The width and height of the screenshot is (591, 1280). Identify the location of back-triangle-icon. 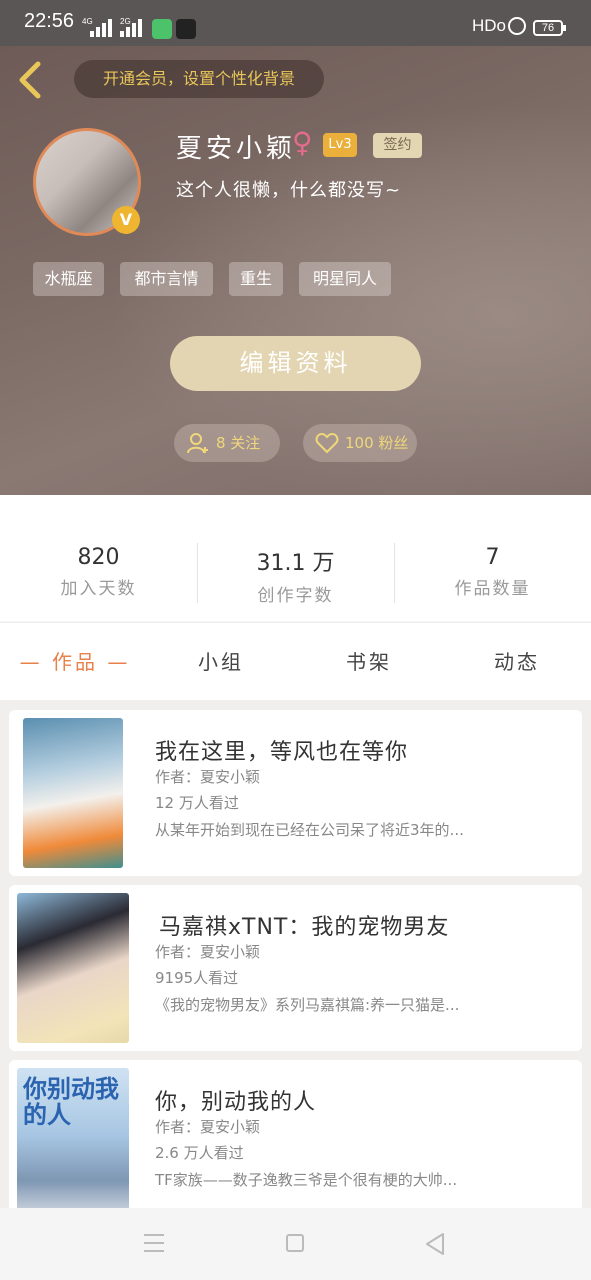
(435, 1244).